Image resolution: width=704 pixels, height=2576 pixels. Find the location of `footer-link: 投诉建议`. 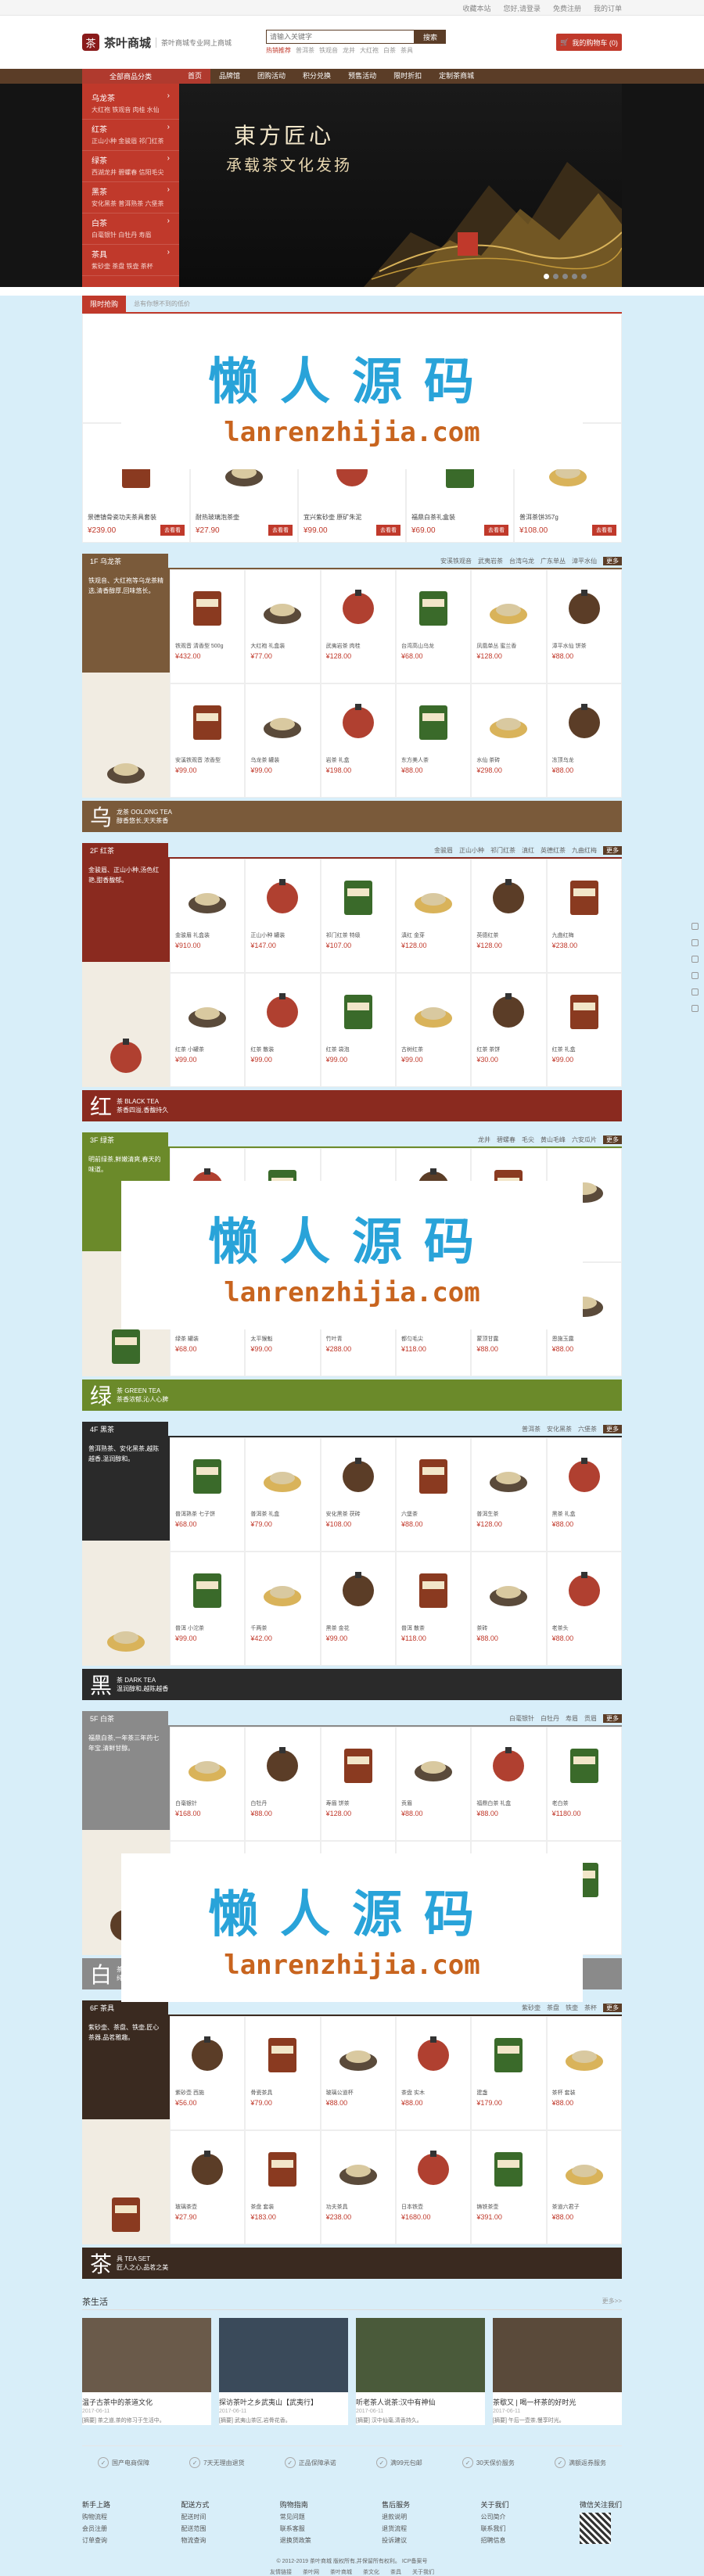

footer-link: 投诉建议 is located at coordinates (396, 2540).